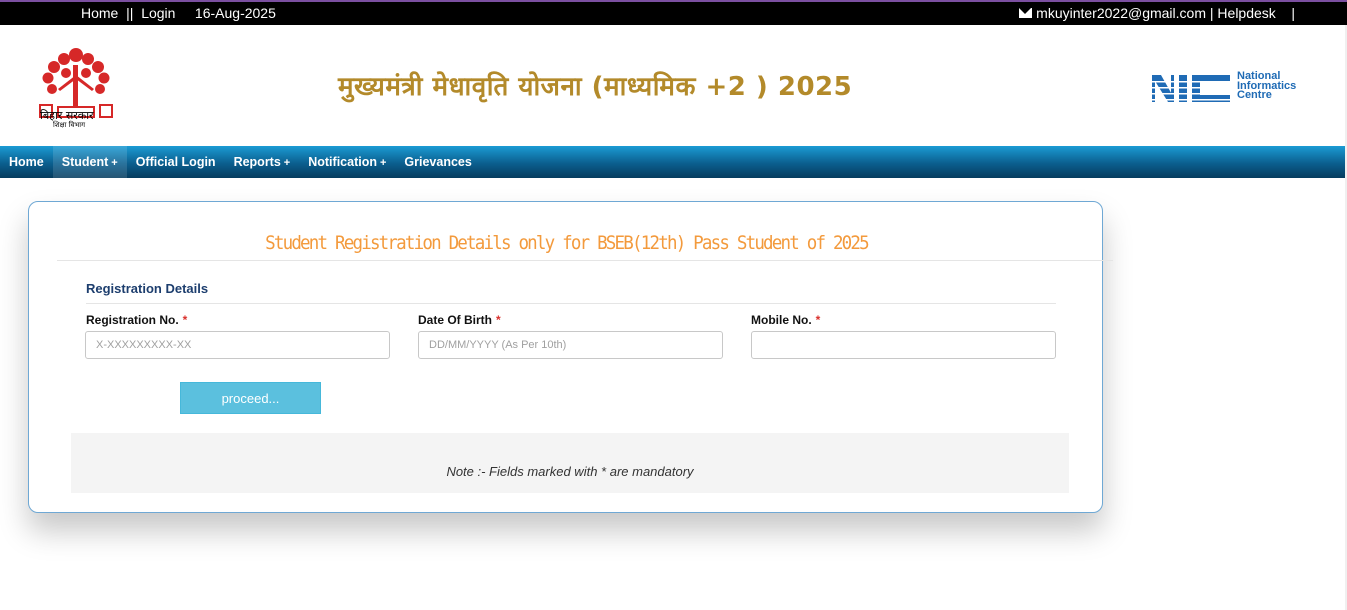  Describe the element at coordinates (437, 162) in the screenshot. I see `nav-item-grievances: Grievances` at that location.